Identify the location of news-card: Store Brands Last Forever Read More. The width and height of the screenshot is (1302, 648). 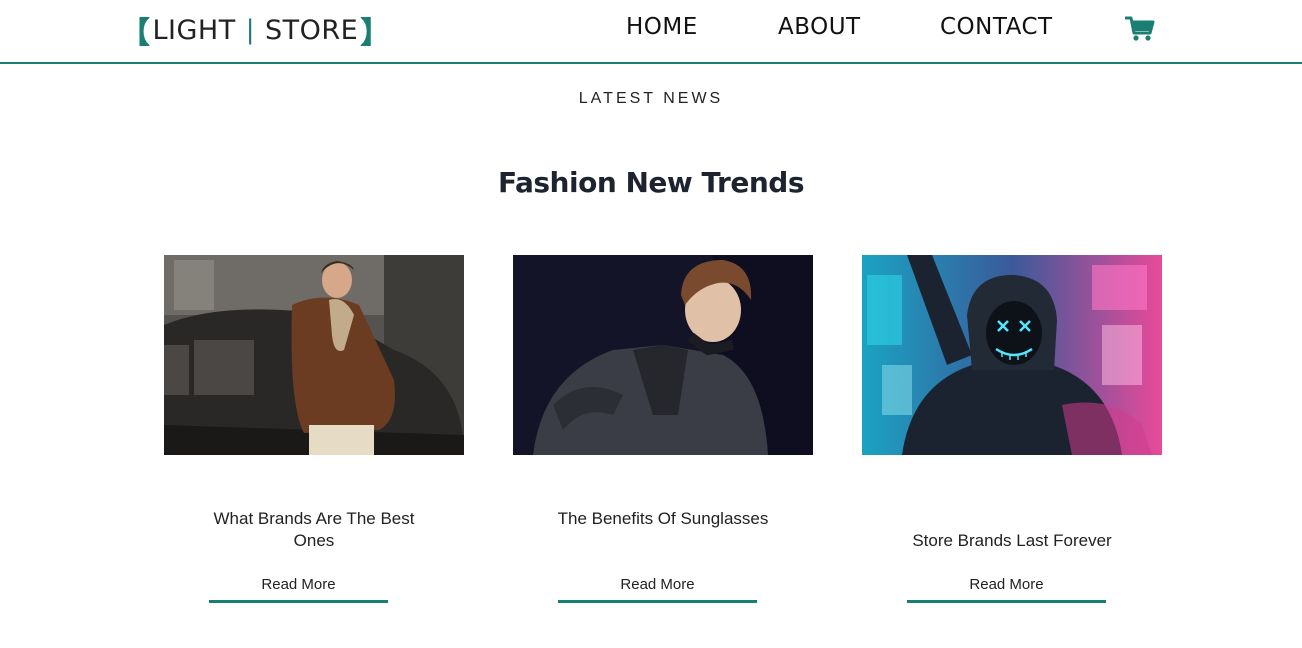
(1012, 435).